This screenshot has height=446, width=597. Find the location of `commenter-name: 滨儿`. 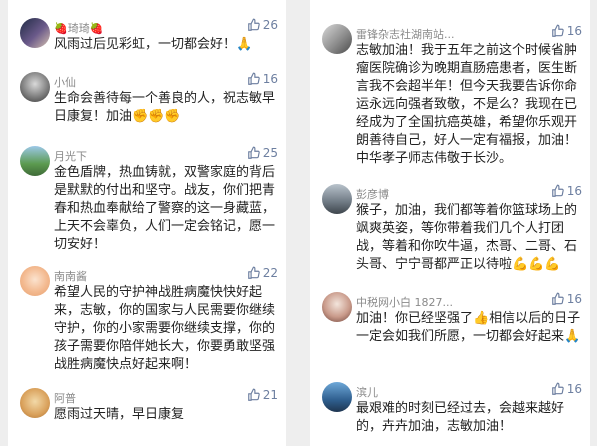

commenter-name: 滨儿 is located at coordinates (367, 392).